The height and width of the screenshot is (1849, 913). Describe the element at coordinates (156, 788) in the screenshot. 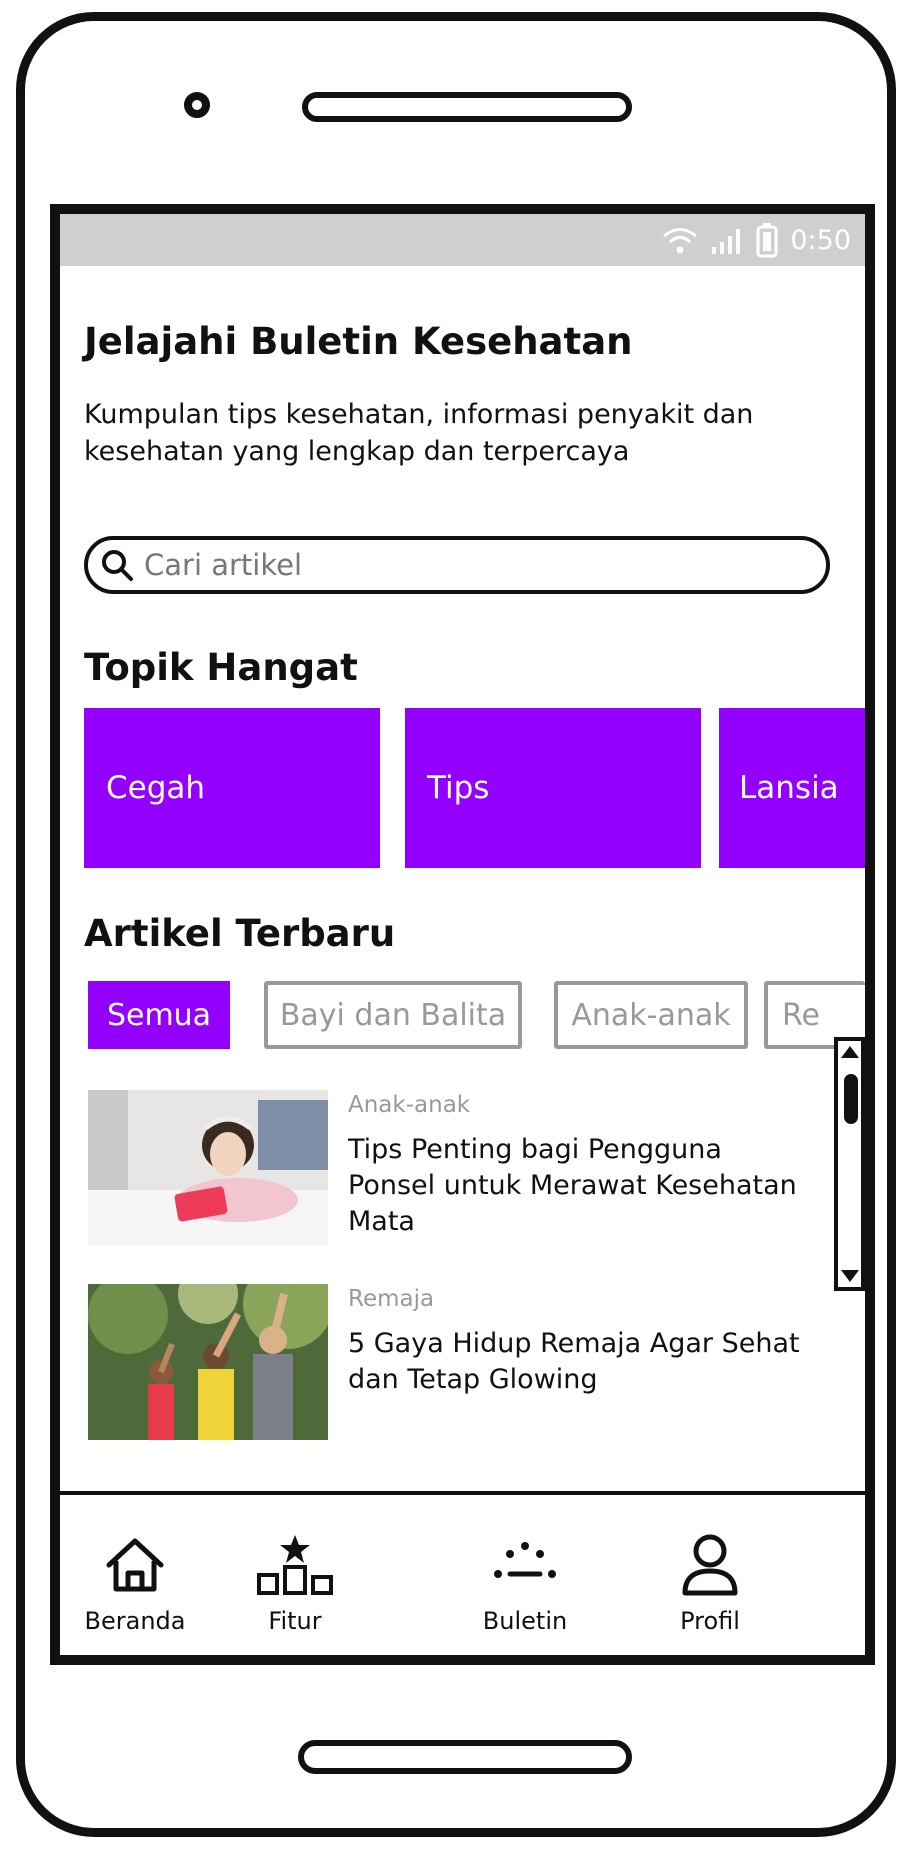

I see `topic-label: Cegah` at that location.